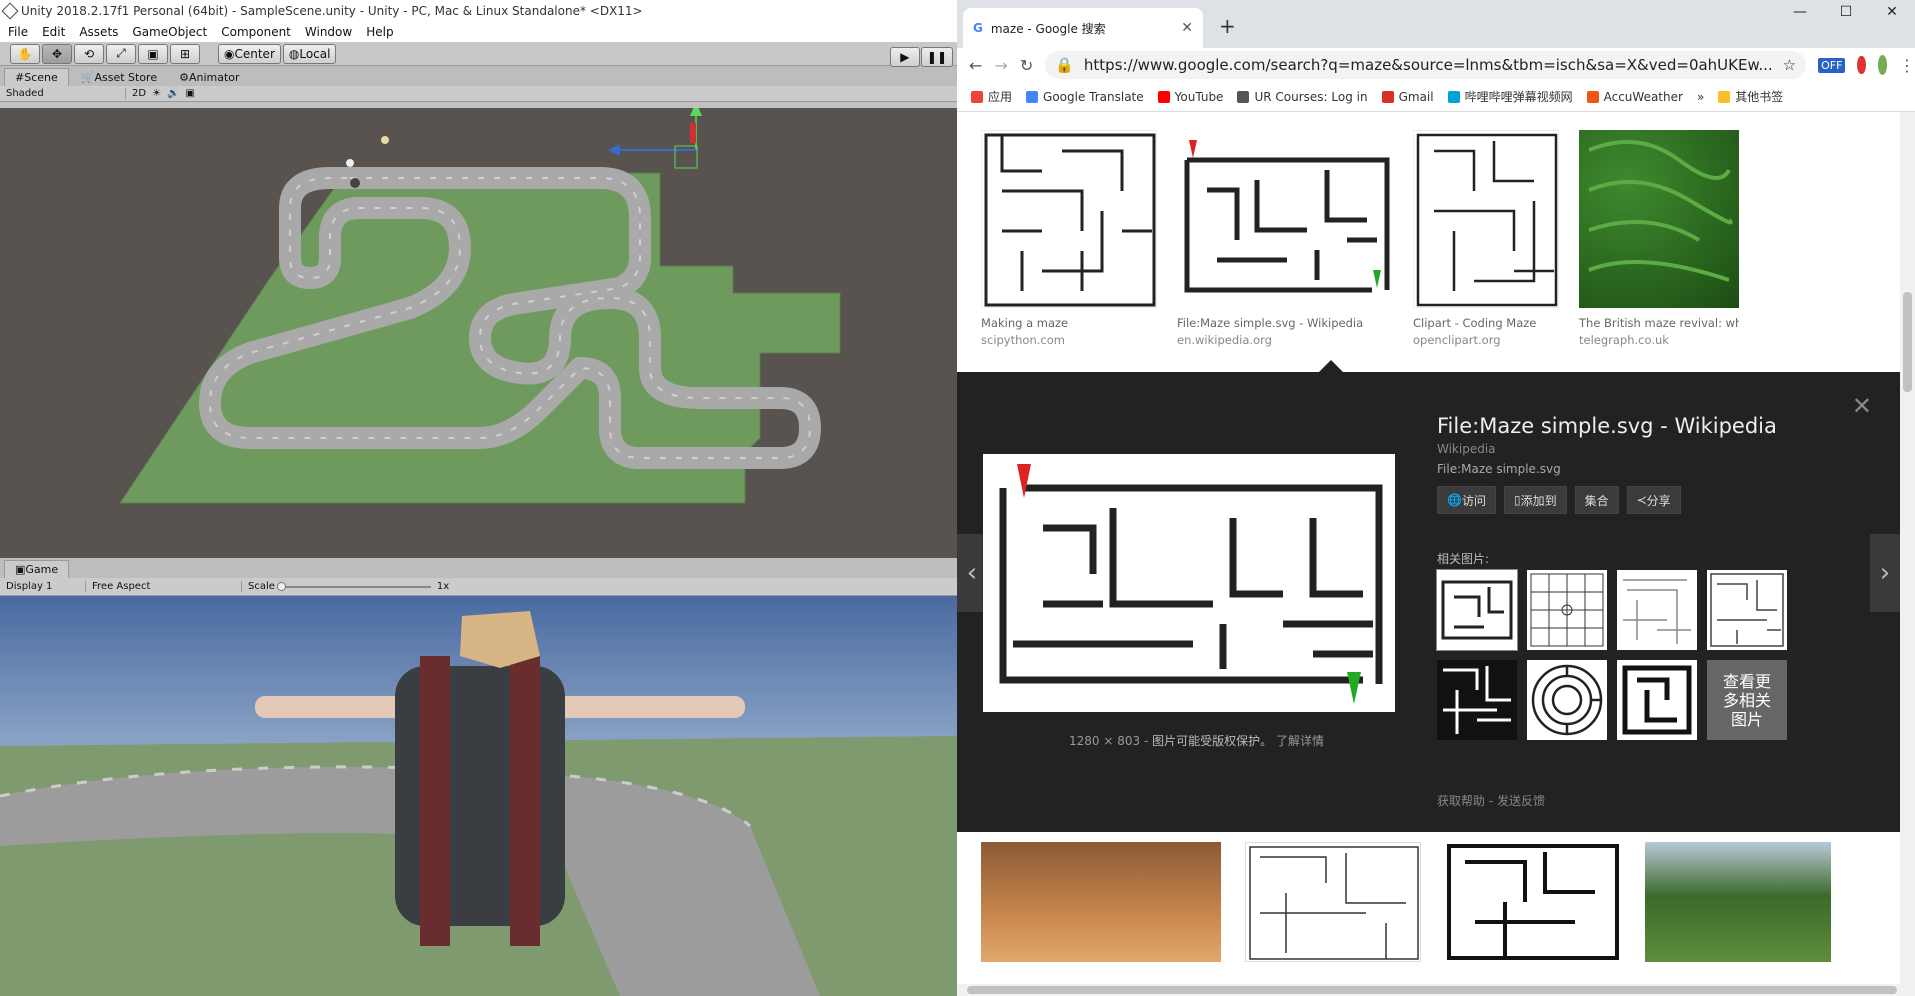 This screenshot has width=1915, height=996. What do you see at coordinates (614, 150) in the screenshot?
I see `z-axis-arrow` at bounding box center [614, 150].